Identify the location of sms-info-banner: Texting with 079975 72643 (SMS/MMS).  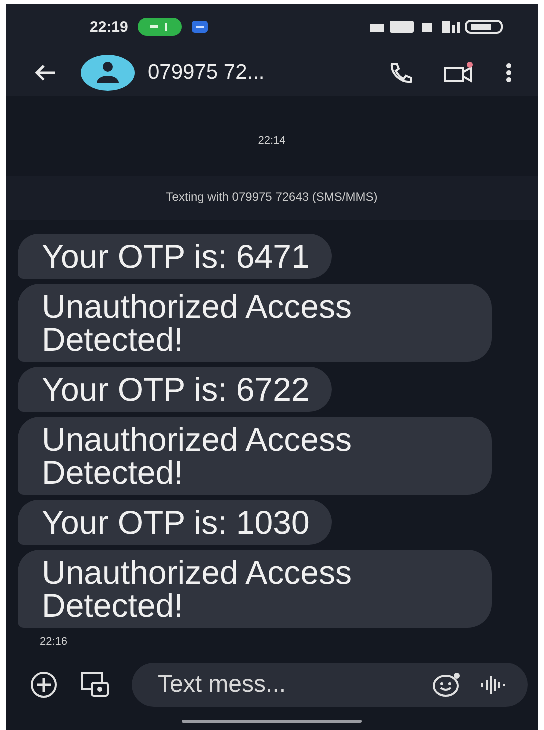
(272, 198).